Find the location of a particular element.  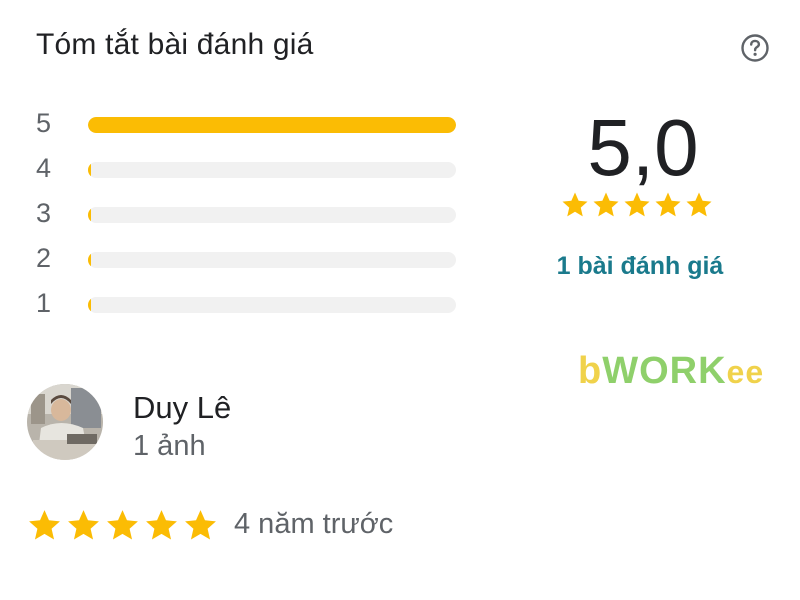

rating-row-label: 1 is located at coordinates (44, 303).